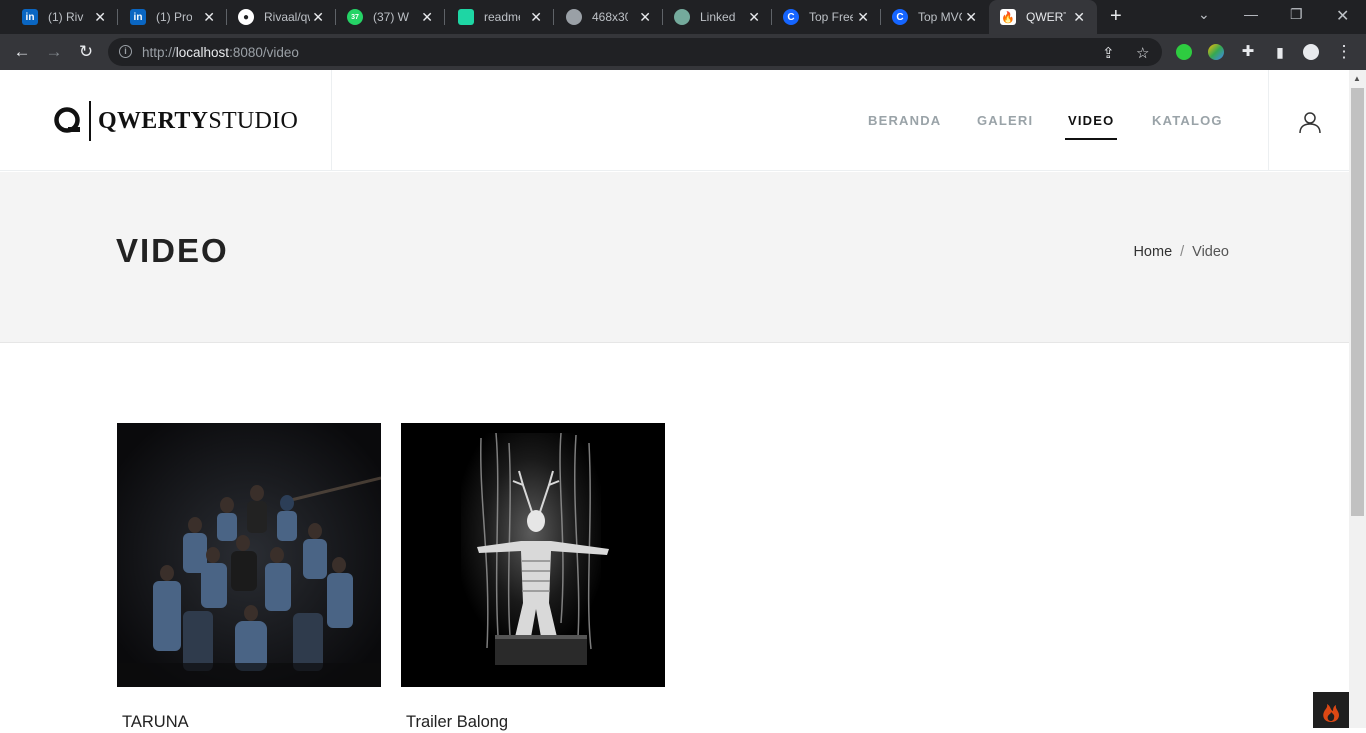 The width and height of the screenshot is (1366, 733). I want to click on group-photo-image, so click(249, 555).